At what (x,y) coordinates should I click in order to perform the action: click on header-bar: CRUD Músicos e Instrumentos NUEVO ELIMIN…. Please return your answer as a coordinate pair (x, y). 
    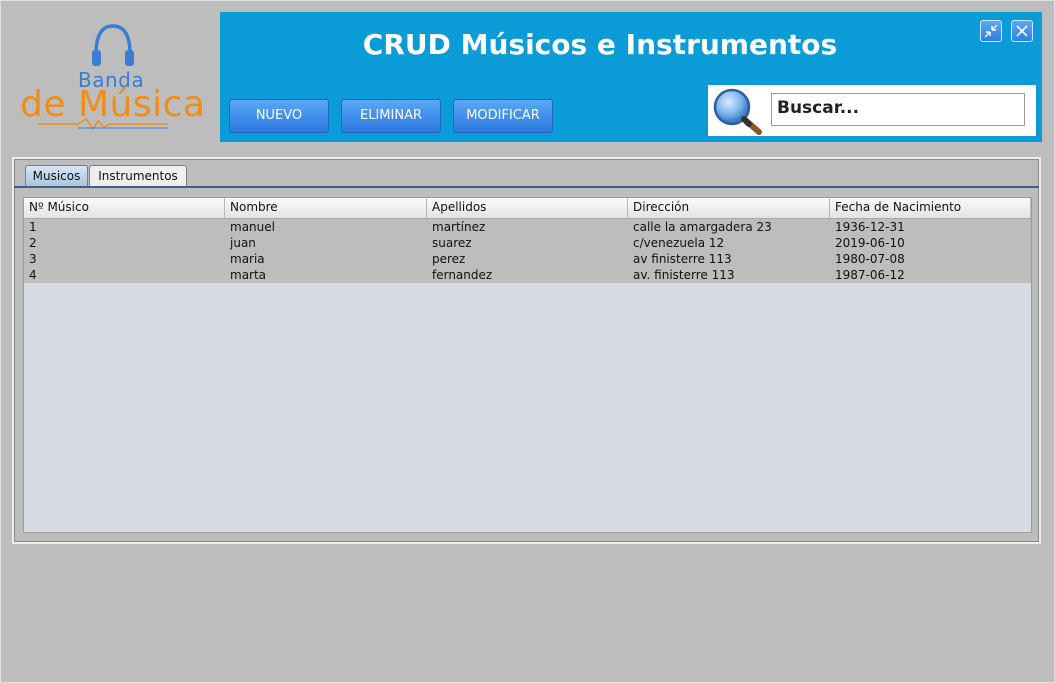
    Looking at the image, I should click on (631, 77).